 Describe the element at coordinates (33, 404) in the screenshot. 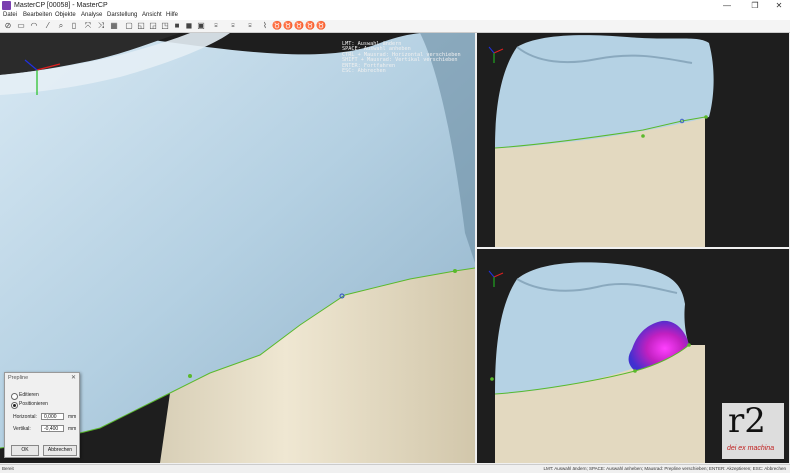

I see `positionieren-label: Positionieren` at that location.